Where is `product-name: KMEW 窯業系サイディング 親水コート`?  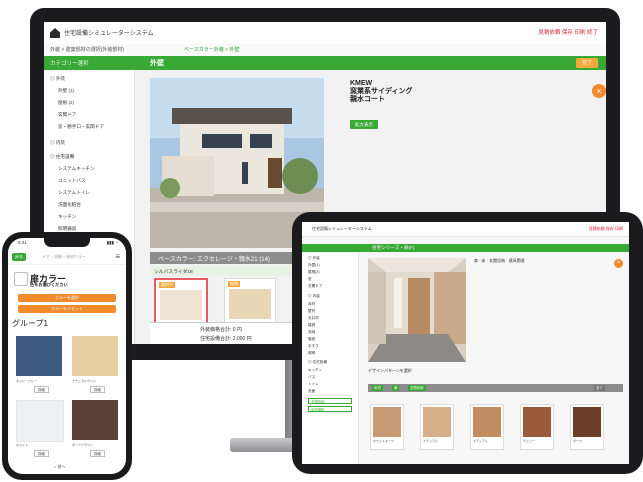
product-name: KMEW 窯業系サイディング 親水コート is located at coordinates (381, 92).